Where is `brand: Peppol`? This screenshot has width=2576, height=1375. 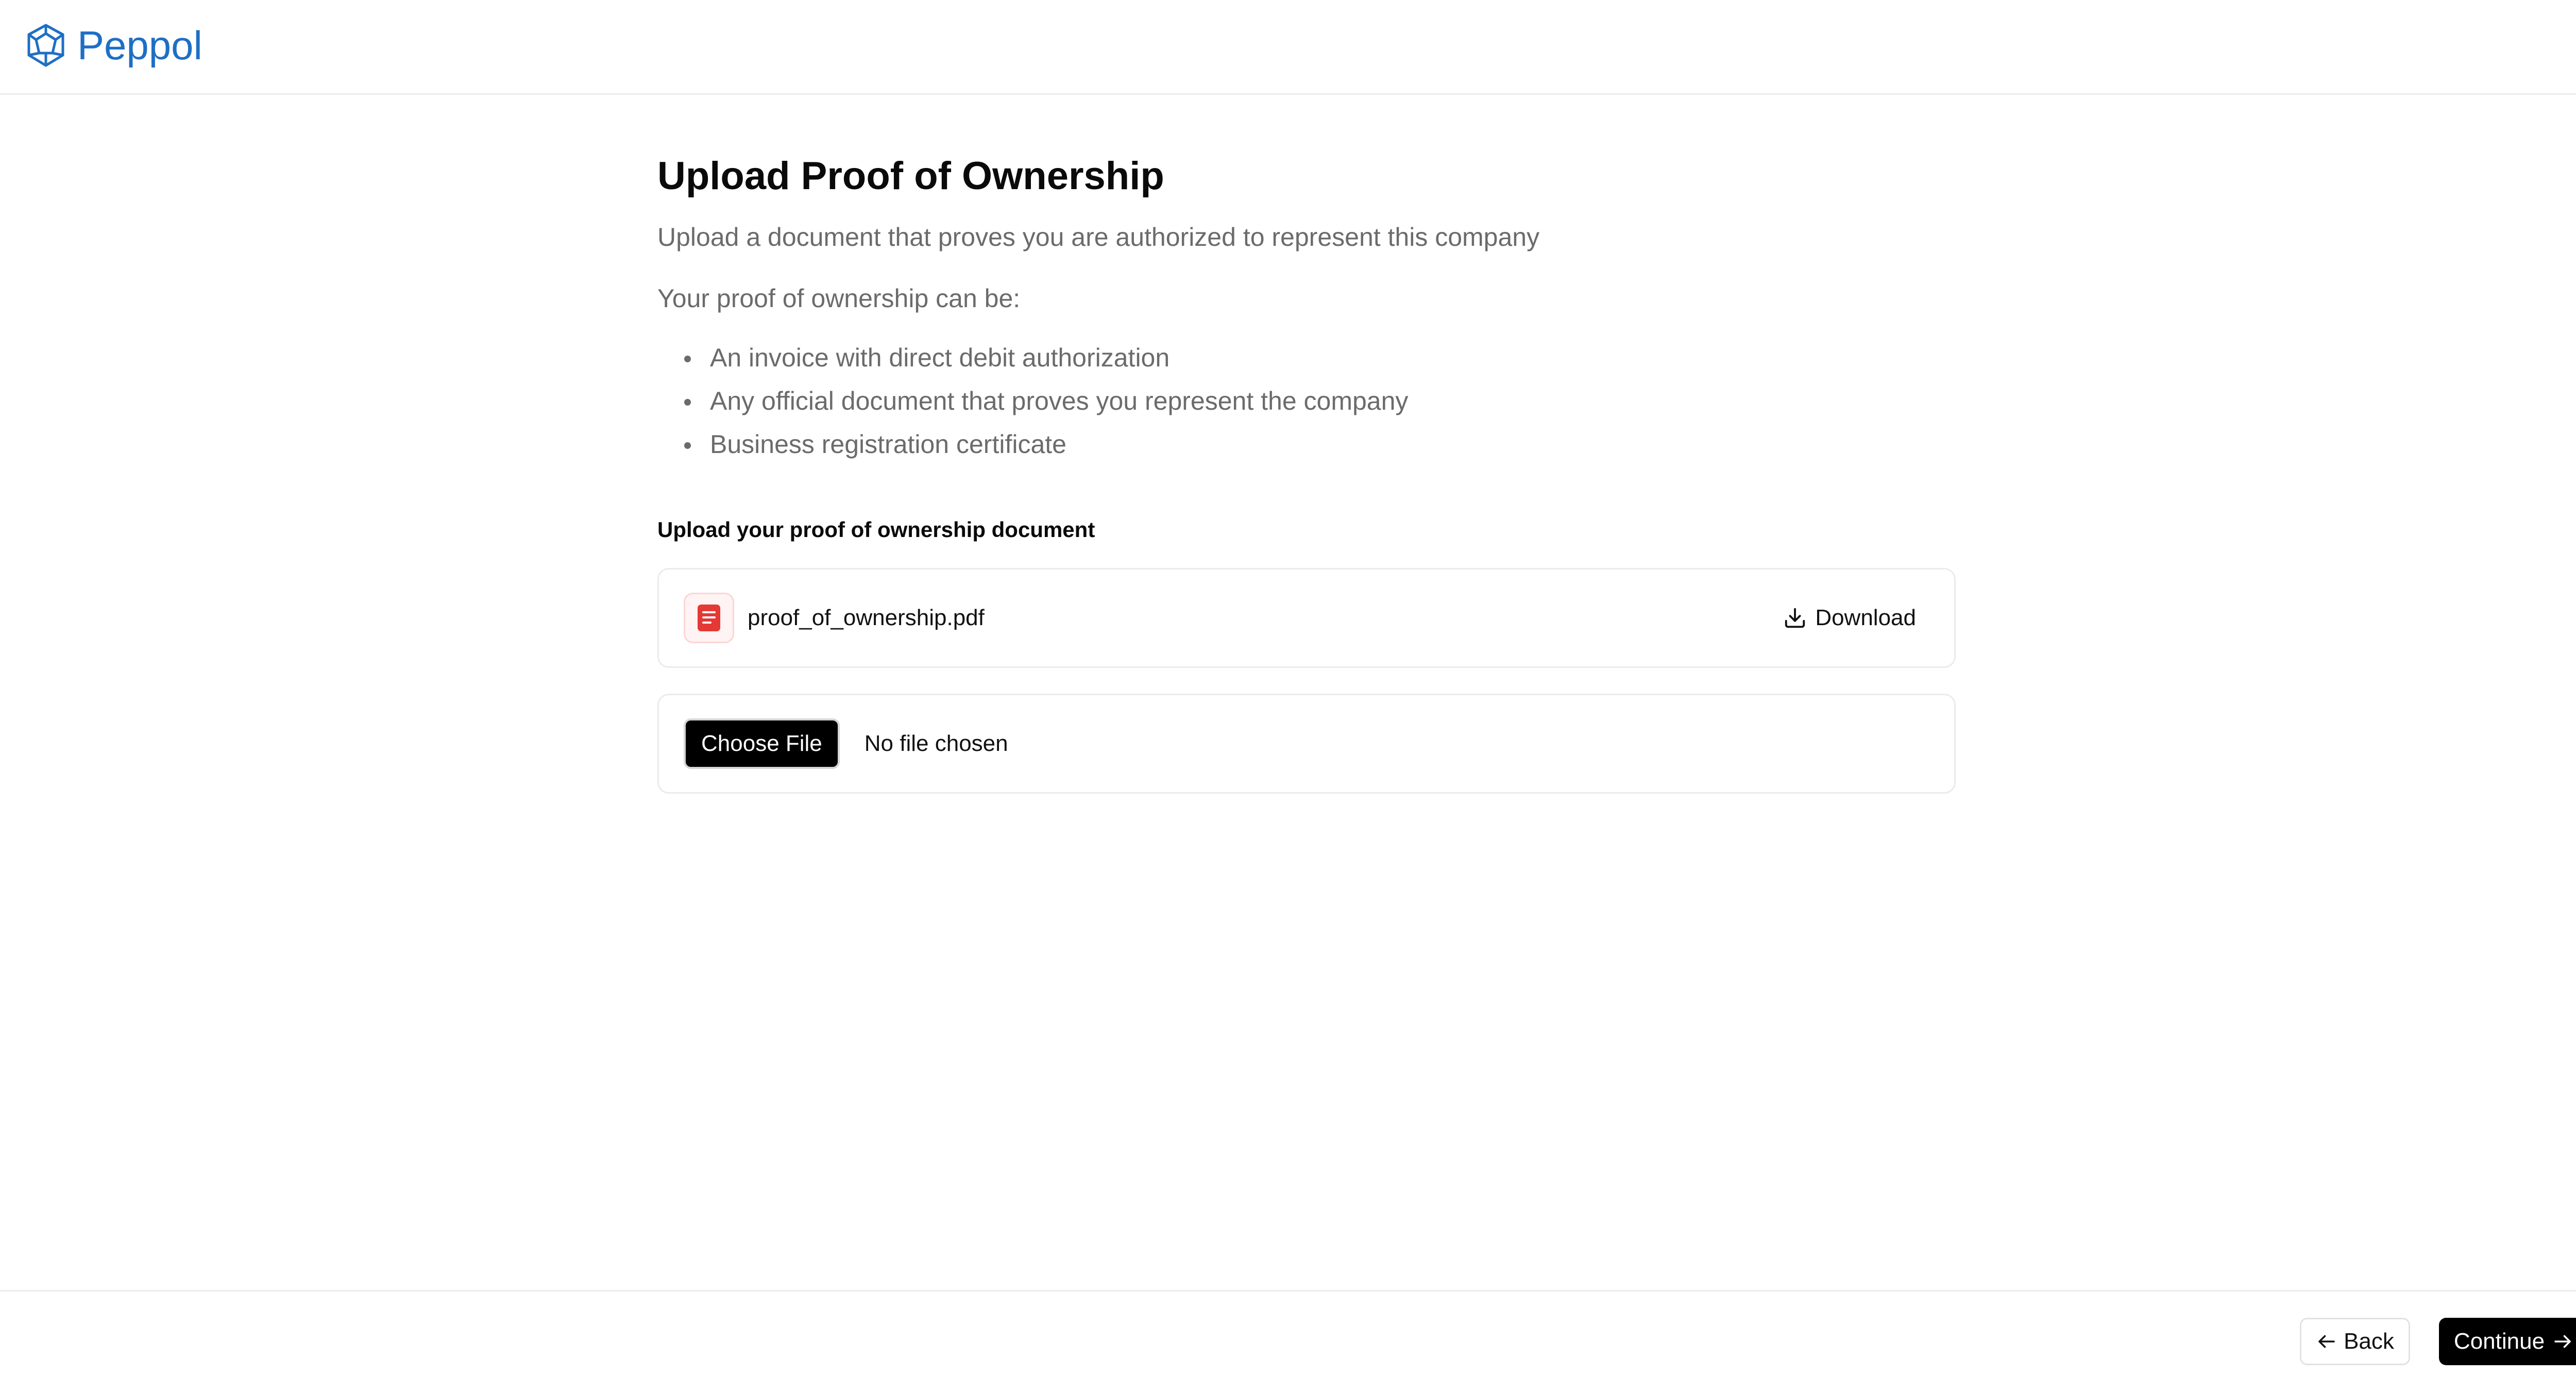 brand: Peppol is located at coordinates (112, 45).